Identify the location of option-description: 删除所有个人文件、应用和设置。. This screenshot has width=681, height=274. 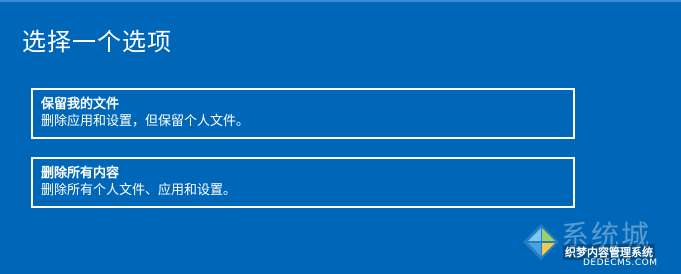
(139, 190).